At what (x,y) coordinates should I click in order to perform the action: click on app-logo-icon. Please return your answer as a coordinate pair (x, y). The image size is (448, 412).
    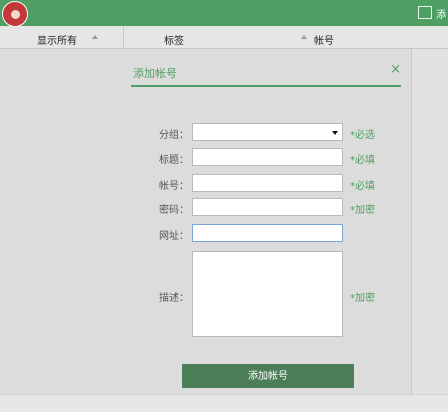
    Looking at the image, I should click on (15, 14).